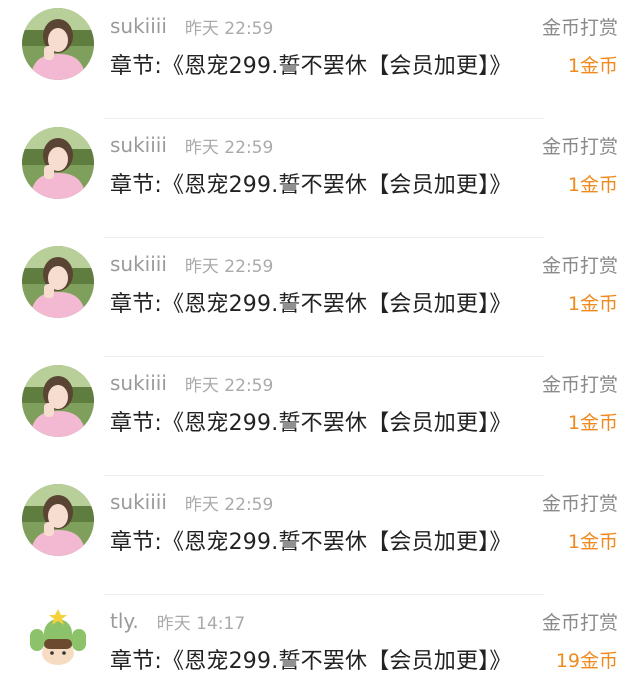  I want to click on entry-meta: tly. 昨天 14:17, so click(177, 621).